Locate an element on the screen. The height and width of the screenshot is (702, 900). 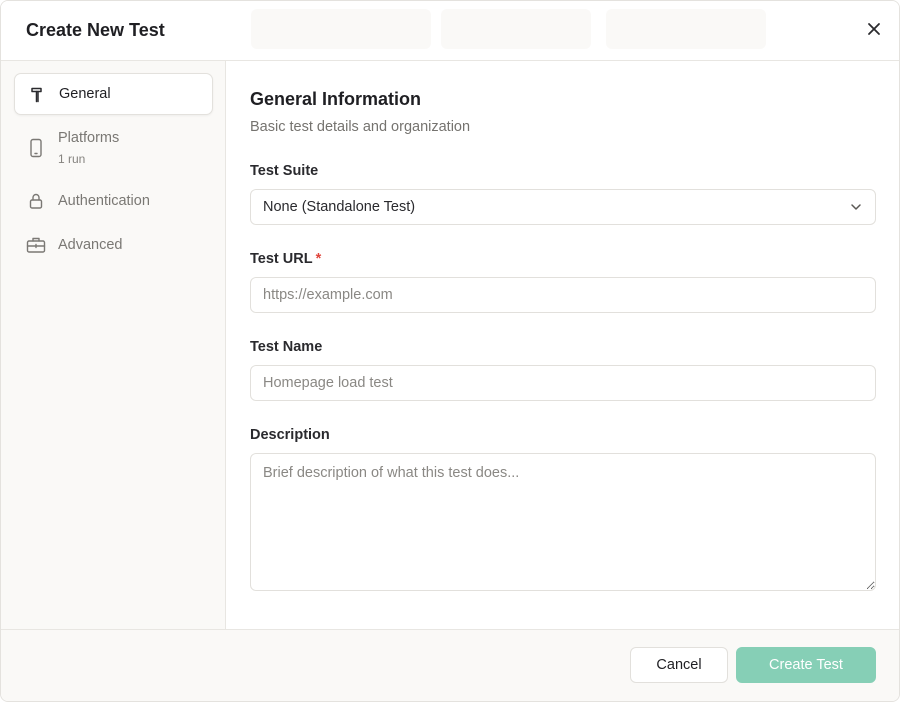
sidebar-item-label: General is located at coordinates (85, 94).